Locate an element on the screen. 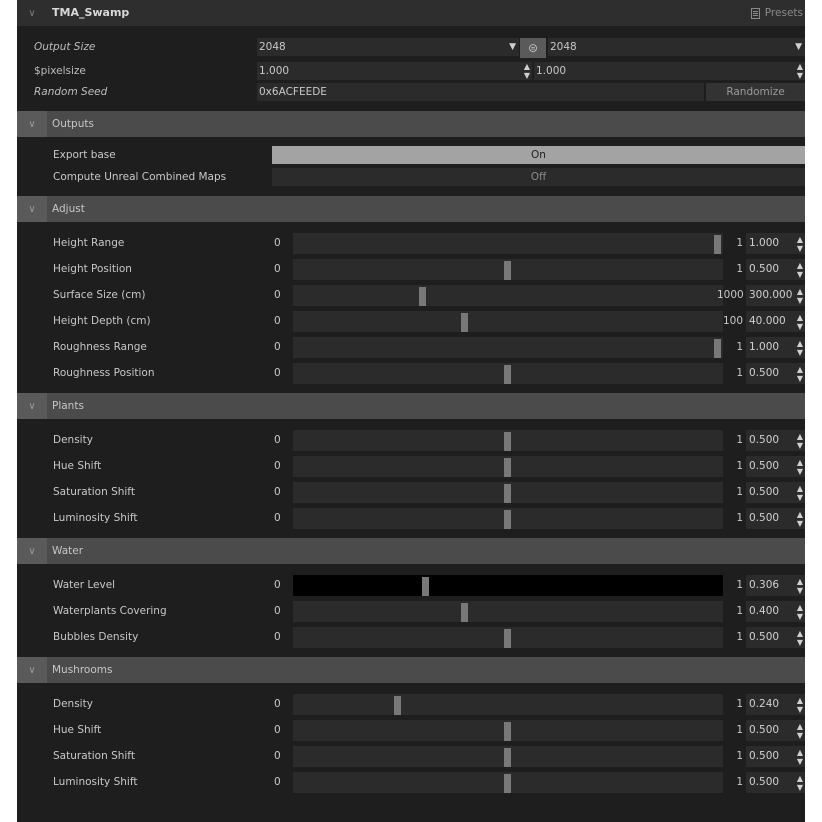  slider-label: Hue Shift is located at coordinates (77, 730).